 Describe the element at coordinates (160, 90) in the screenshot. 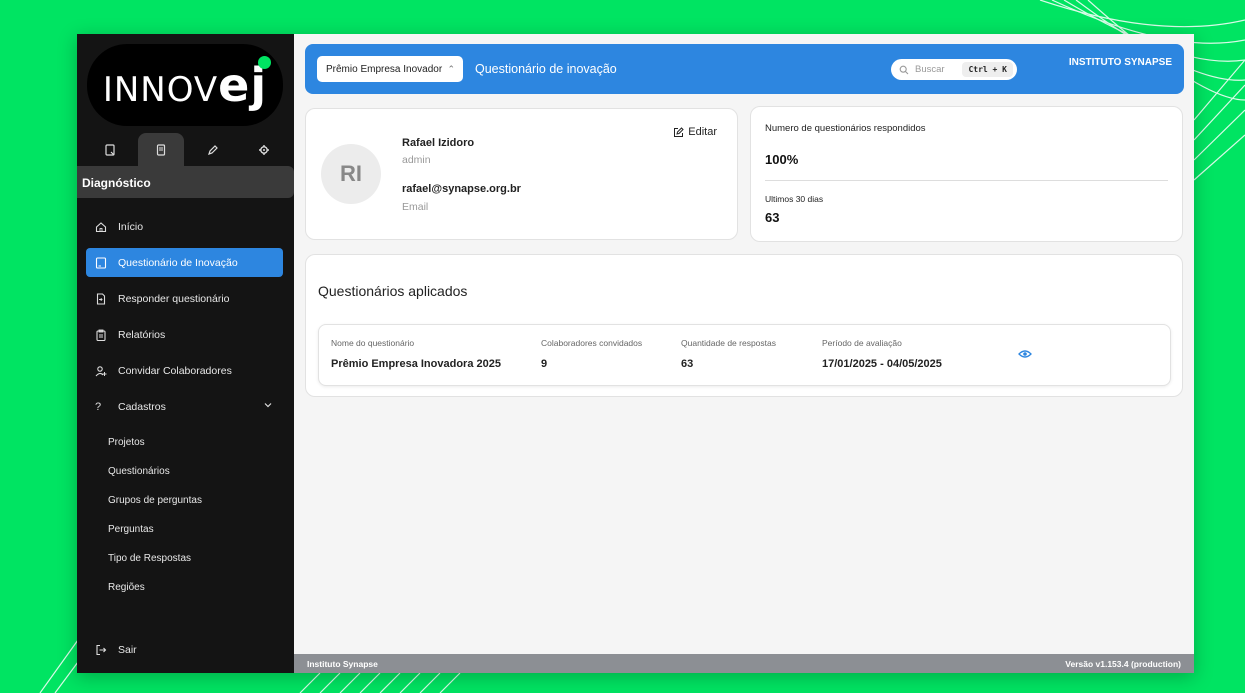

I see `logo-text: INNOV` at that location.